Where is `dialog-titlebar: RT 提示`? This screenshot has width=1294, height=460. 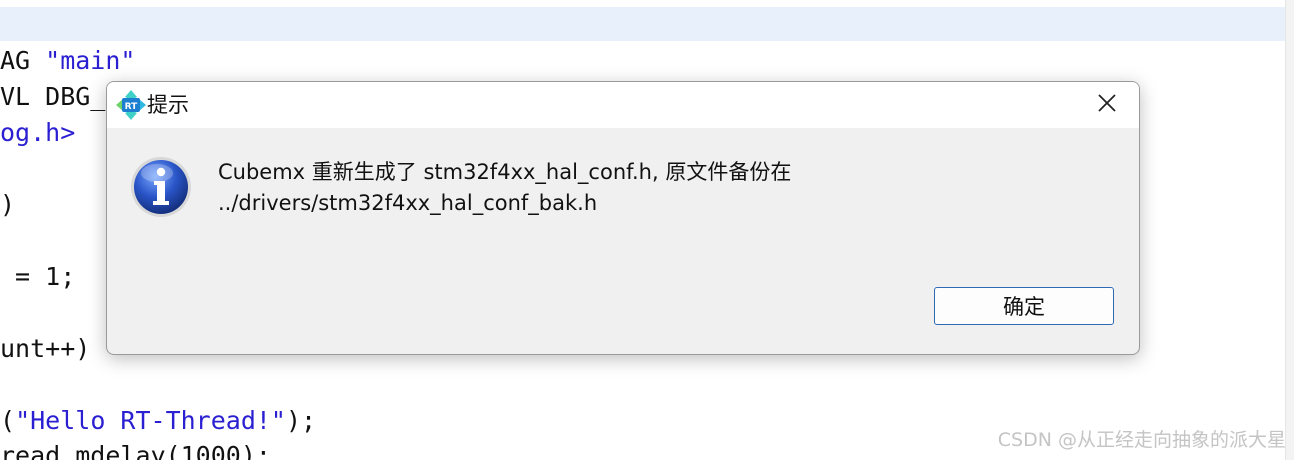 dialog-titlebar: RT 提示 is located at coordinates (623, 105).